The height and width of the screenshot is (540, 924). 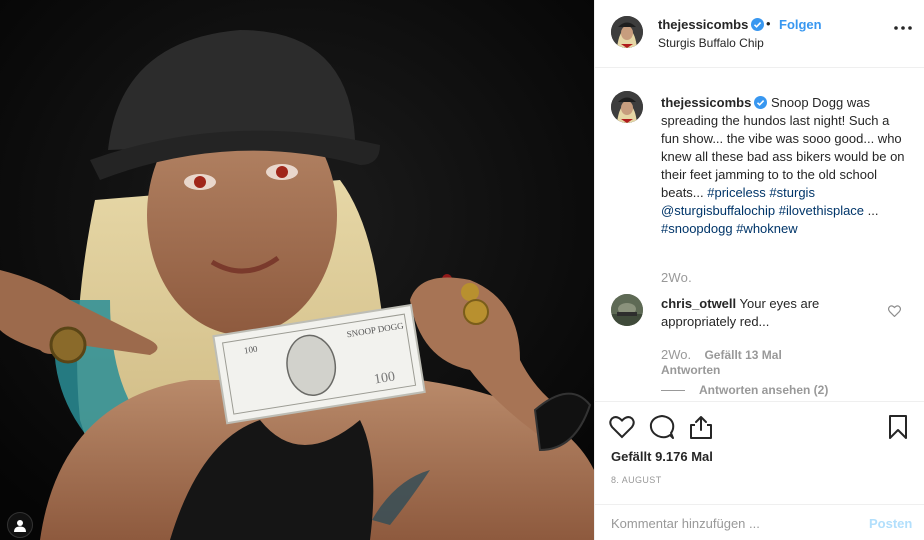 What do you see at coordinates (711, 24) in the screenshot?
I see `header-username: thejessicombs` at bounding box center [711, 24].